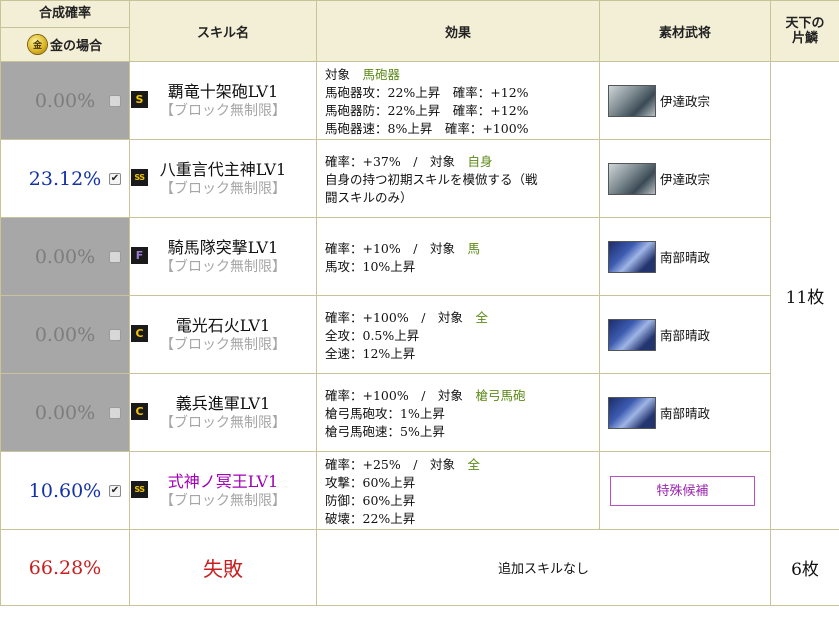 The image size is (839, 632). Describe the element at coordinates (427, 92) in the screenshot. I see `effect-text: 馬砲器攻：22%上昇 確率：+12%` at that location.